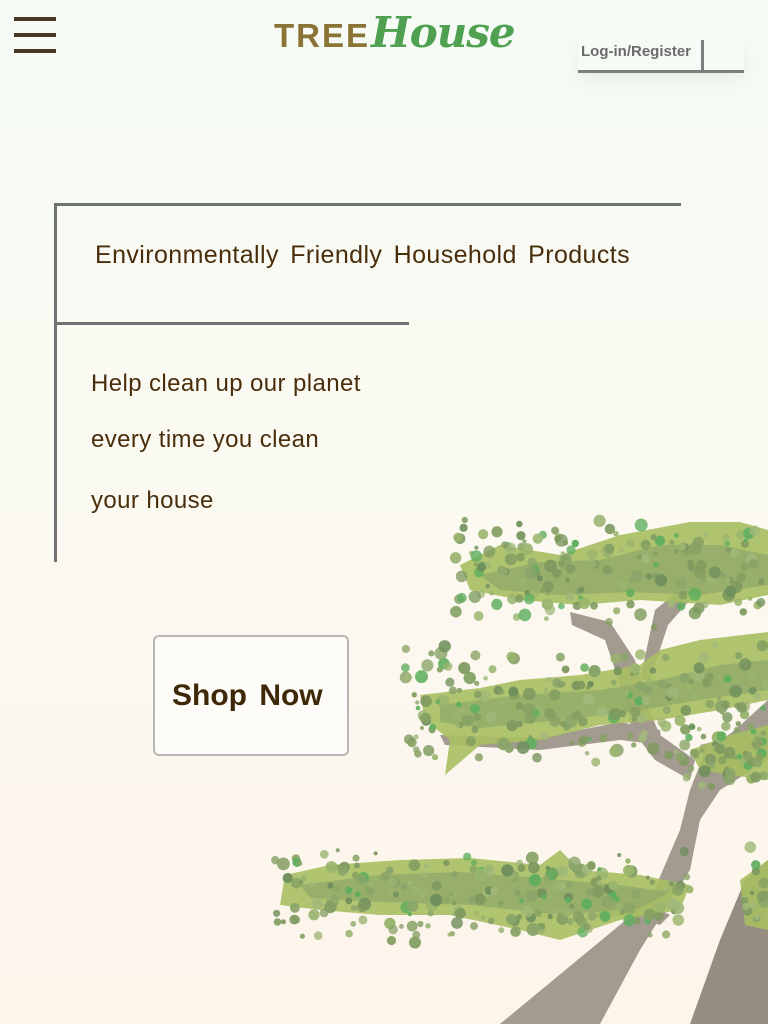 The image size is (768, 1024). What do you see at coordinates (35, 51) in the screenshot?
I see `hamburger-menu-icon-bar` at bounding box center [35, 51].